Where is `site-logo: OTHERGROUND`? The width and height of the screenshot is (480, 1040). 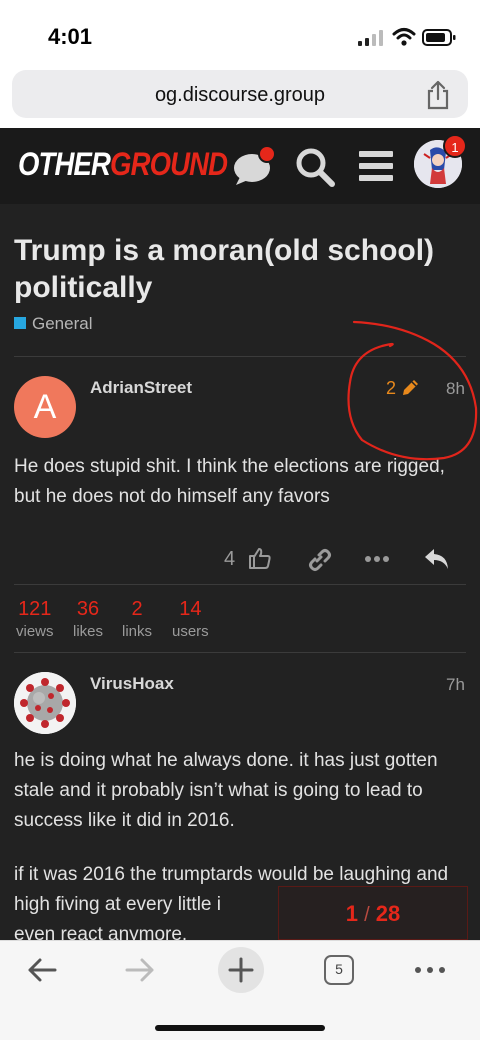 site-logo: OTHERGROUND is located at coordinates (123, 164).